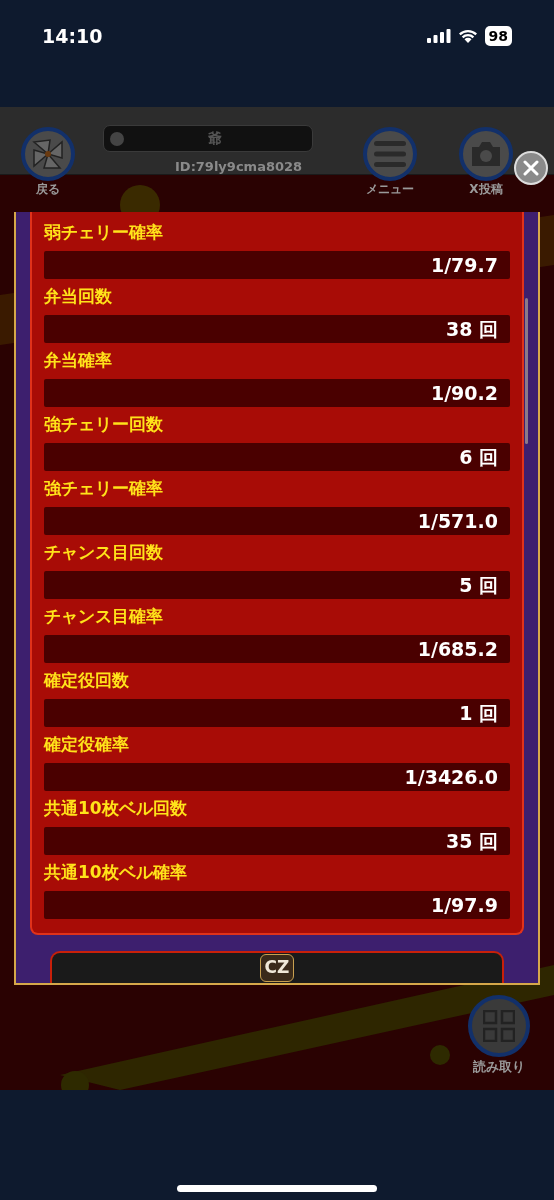 The width and height of the screenshot is (554, 1200). I want to click on stat-label: チャンス目回数, so click(103, 553).